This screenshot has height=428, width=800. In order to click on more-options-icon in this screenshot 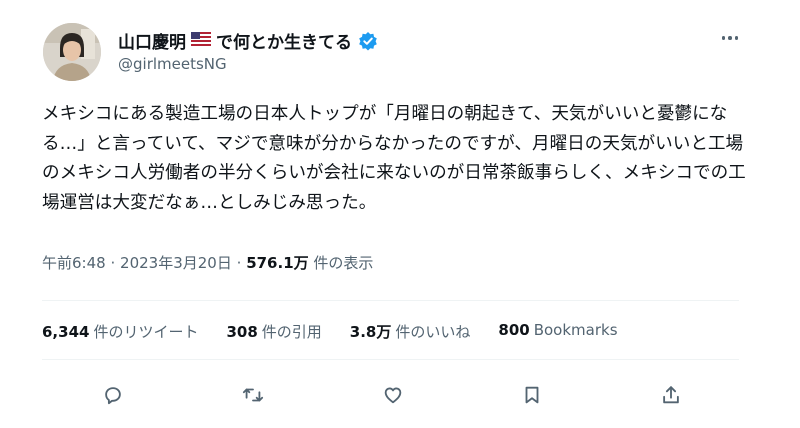, I will do `click(730, 38)`.